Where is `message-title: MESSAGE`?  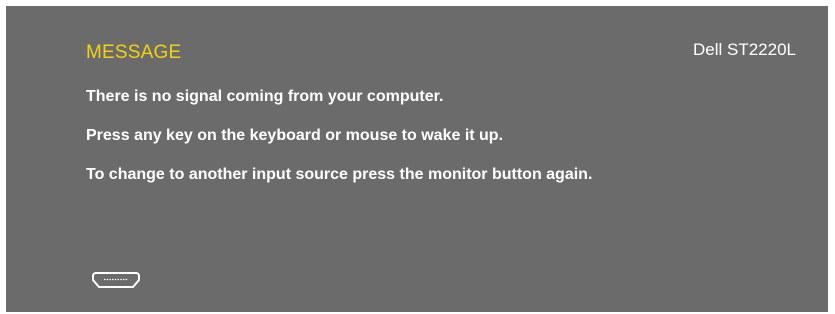
message-title: MESSAGE is located at coordinates (134, 52).